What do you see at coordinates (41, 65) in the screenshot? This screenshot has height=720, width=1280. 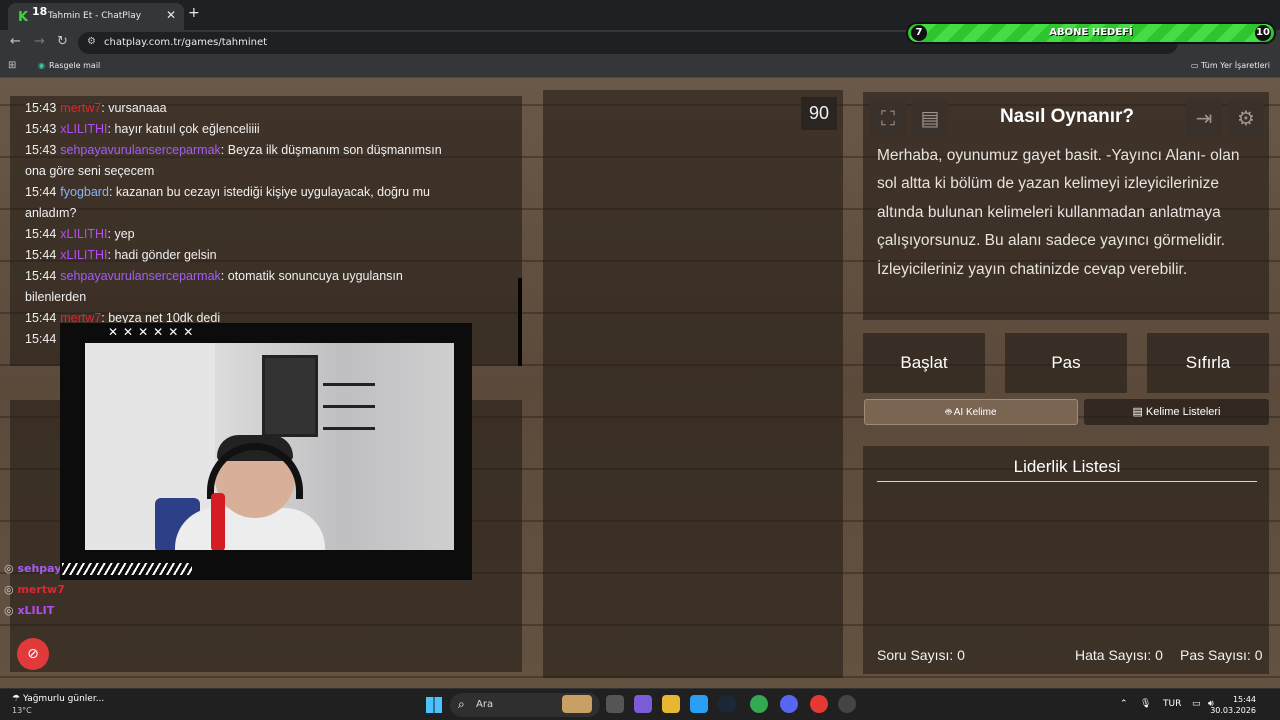 I see `globe-icon: ◉` at bounding box center [41, 65].